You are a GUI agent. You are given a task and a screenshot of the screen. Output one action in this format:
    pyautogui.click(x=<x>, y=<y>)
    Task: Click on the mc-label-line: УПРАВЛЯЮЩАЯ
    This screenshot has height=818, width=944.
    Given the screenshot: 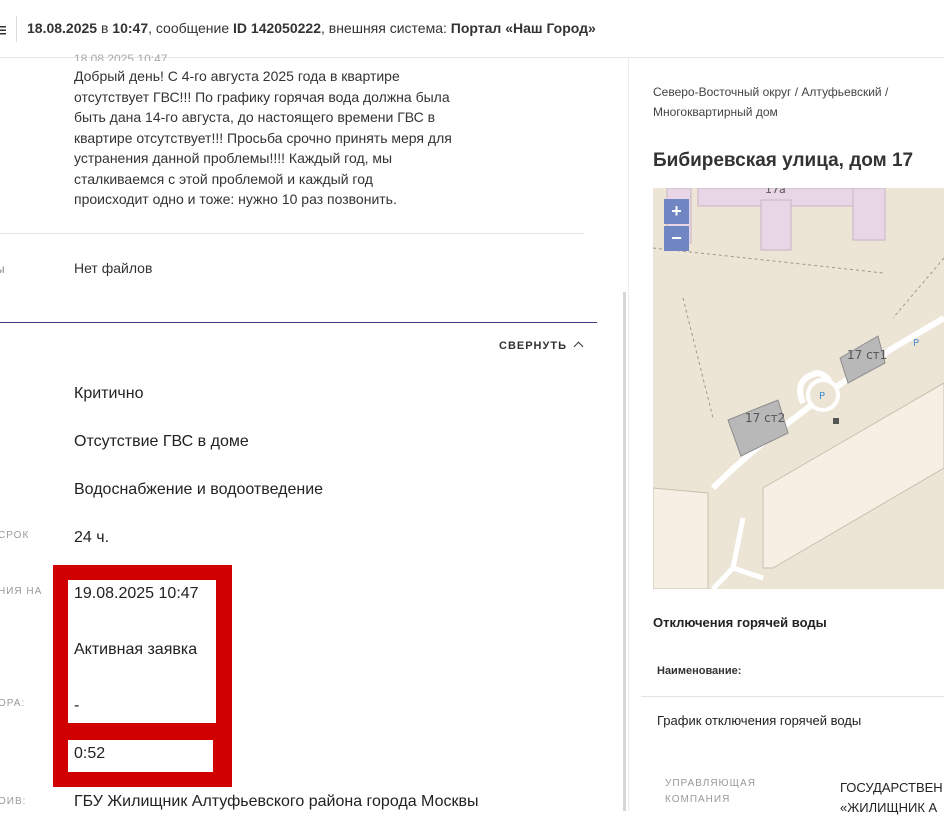 What is the action you would take?
    pyautogui.click(x=710, y=783)
    